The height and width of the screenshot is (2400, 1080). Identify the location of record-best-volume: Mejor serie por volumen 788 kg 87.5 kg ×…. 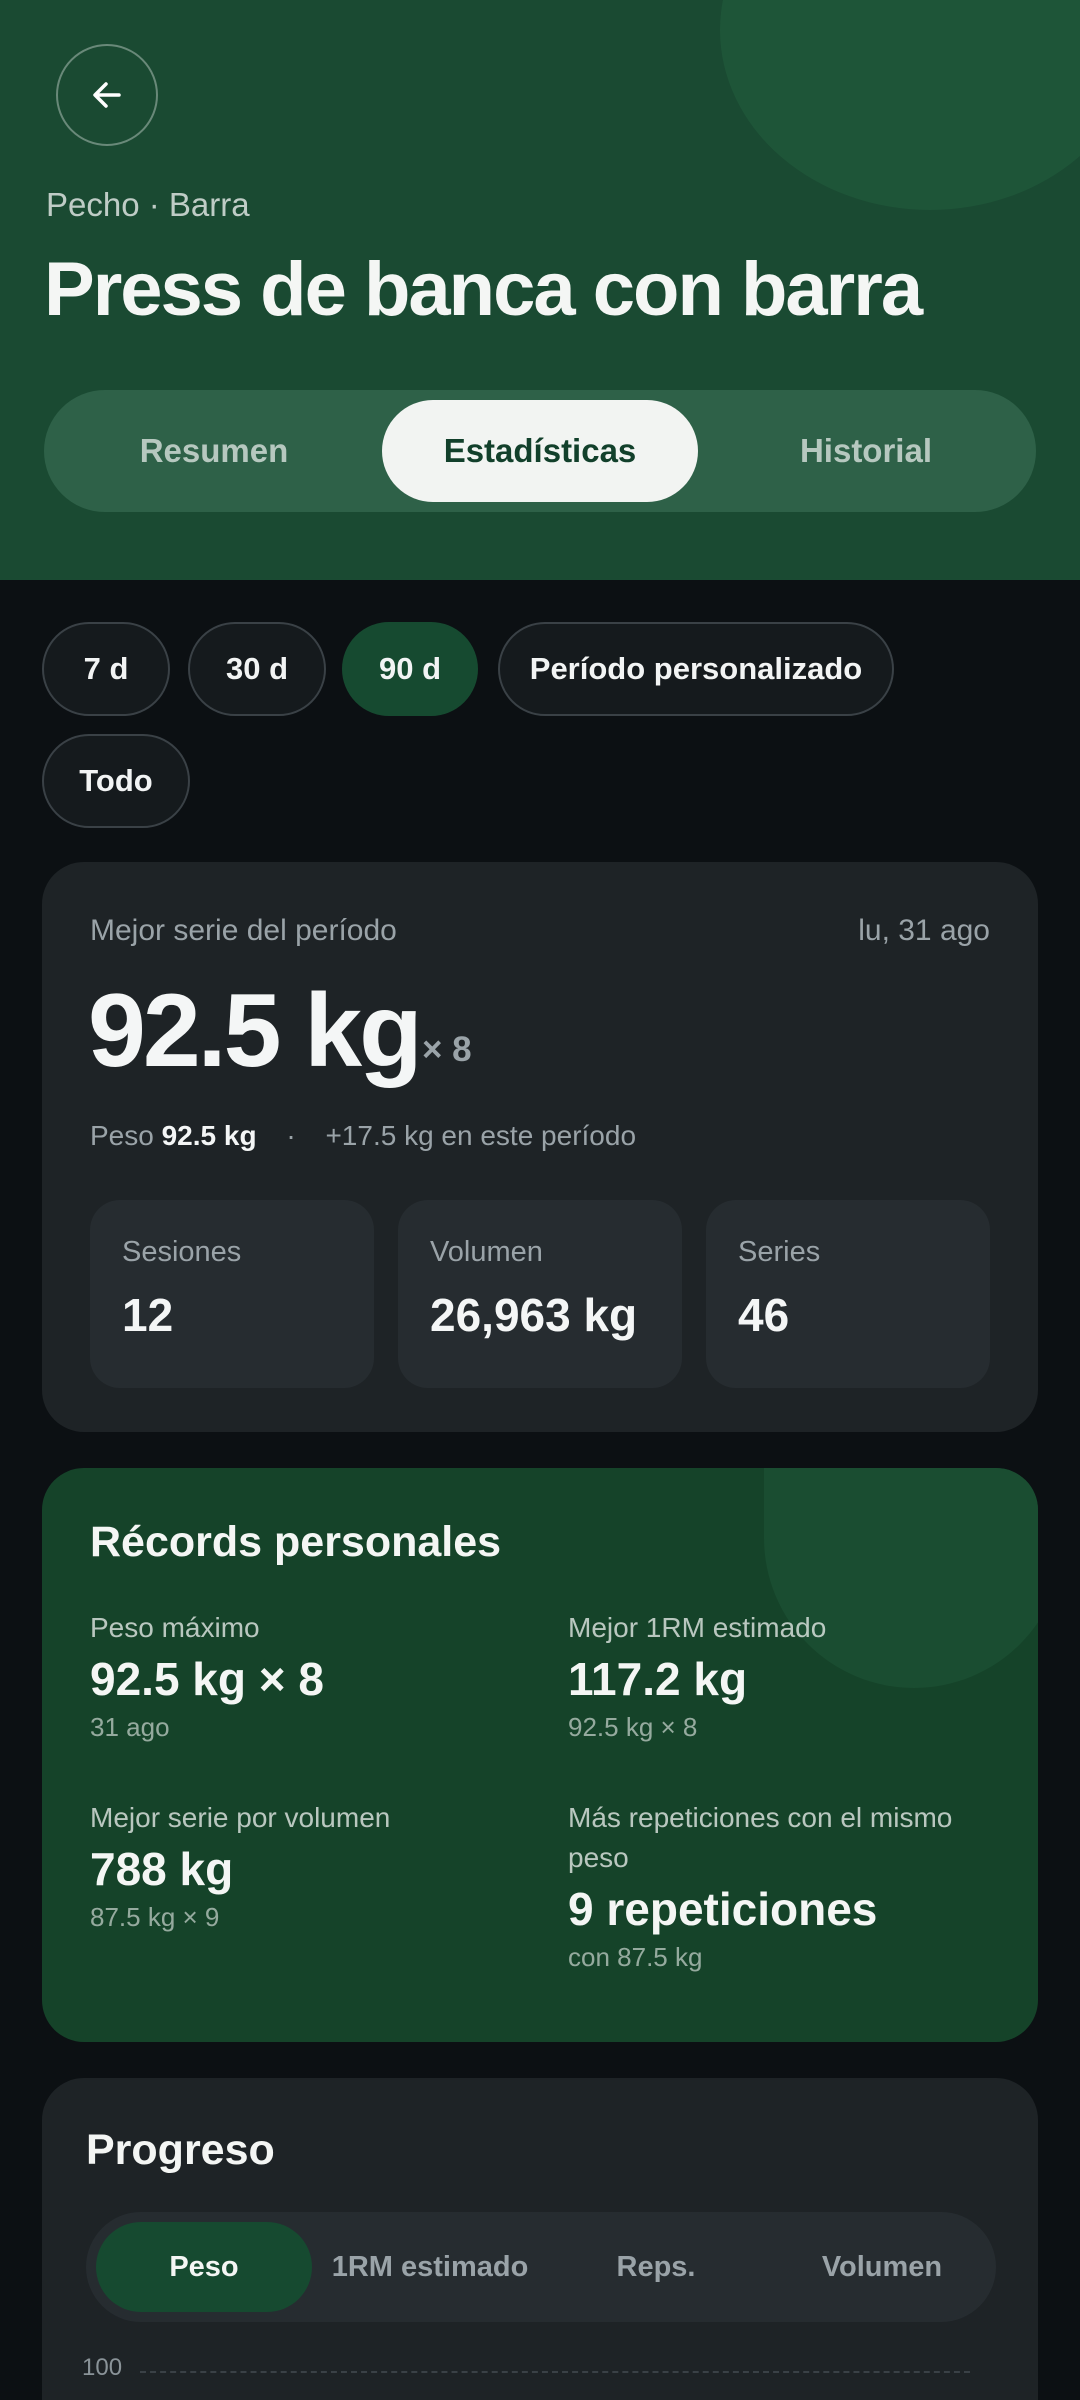
(305, 1865).